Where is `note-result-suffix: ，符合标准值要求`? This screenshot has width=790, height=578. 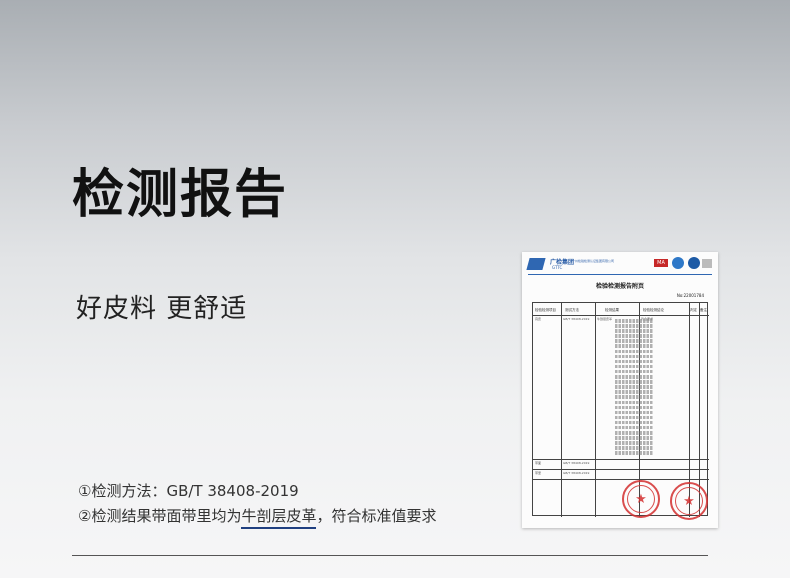 note-result-suffix: ，符合标准值要求 is located at coordinates (376, 516).